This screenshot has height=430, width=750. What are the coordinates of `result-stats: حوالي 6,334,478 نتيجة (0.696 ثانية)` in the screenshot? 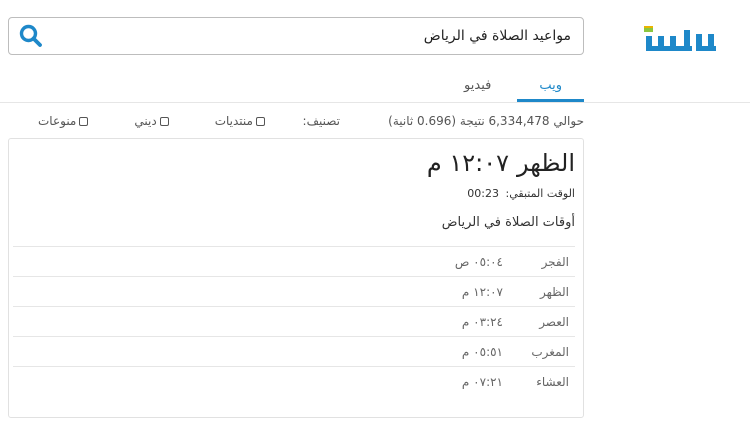 It's located at (486, 121).